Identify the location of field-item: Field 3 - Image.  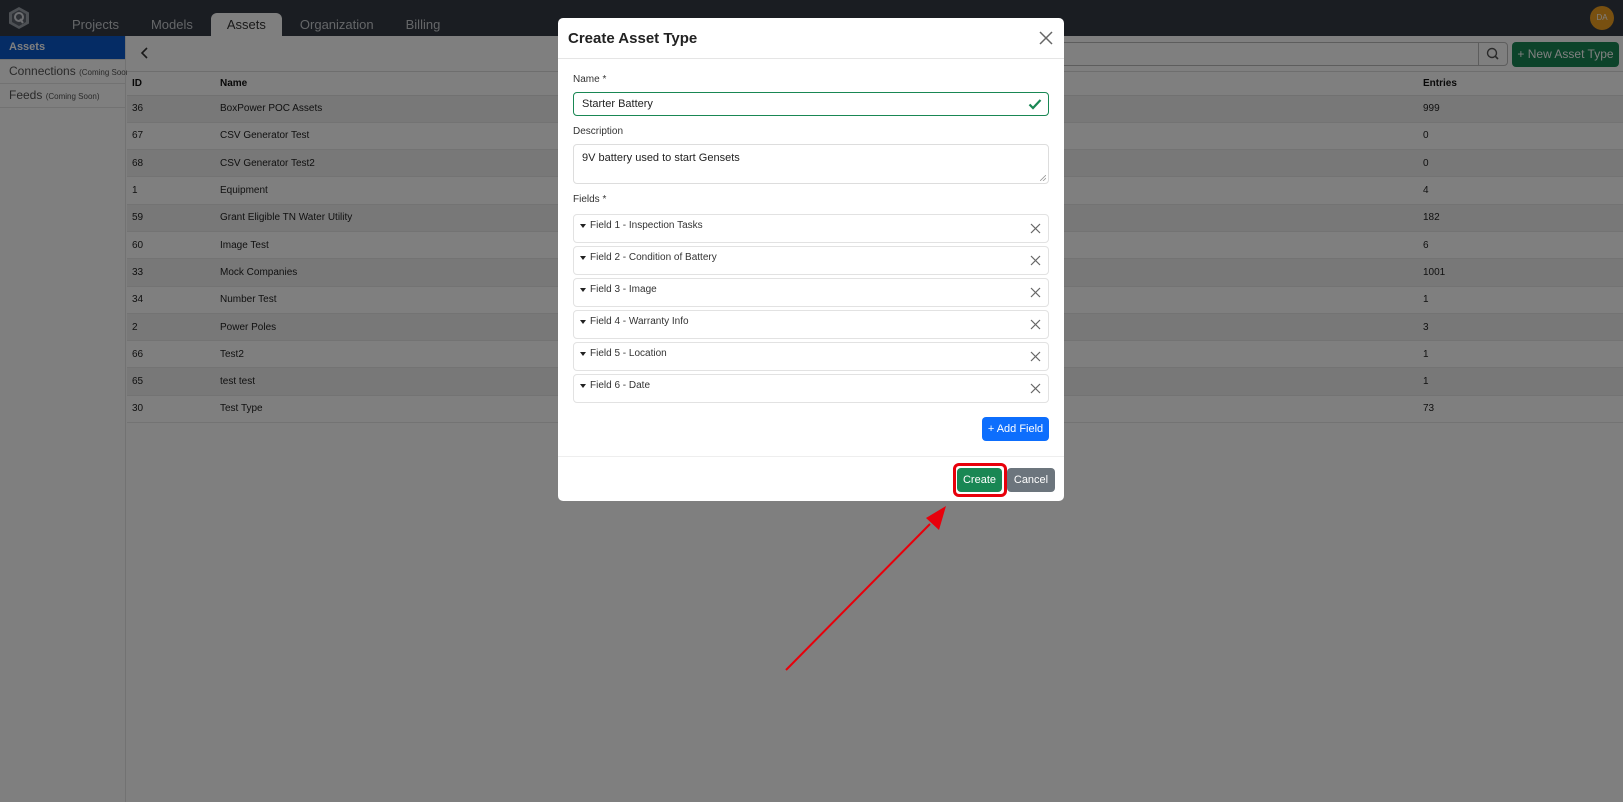
(811, 292).